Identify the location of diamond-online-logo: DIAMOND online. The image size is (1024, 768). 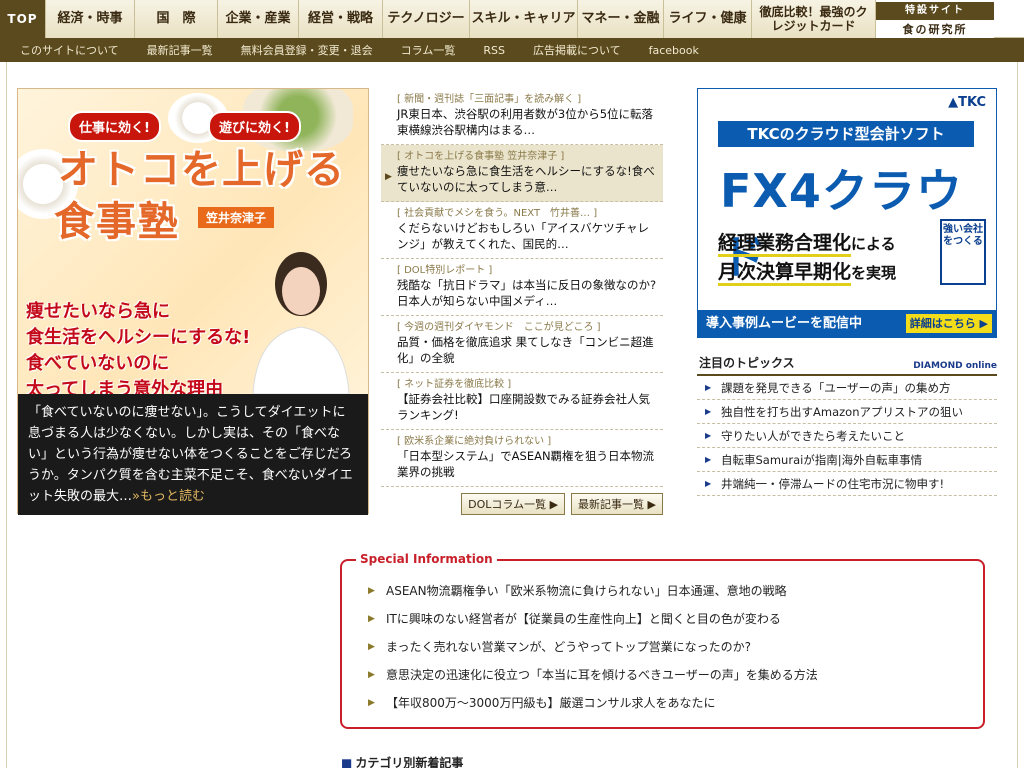
(955, 366).